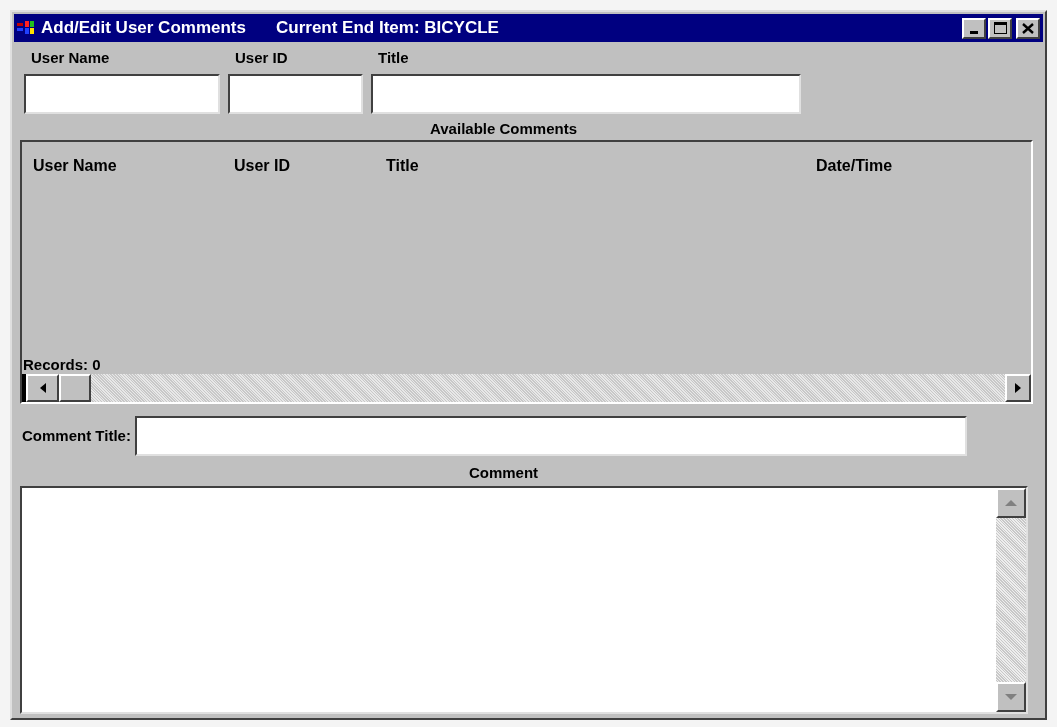 The width and height of the screenshot is (1057, 727). Describe the element at coordinates (974, 28) in the screenshot. I see `minimize-button` at that location.